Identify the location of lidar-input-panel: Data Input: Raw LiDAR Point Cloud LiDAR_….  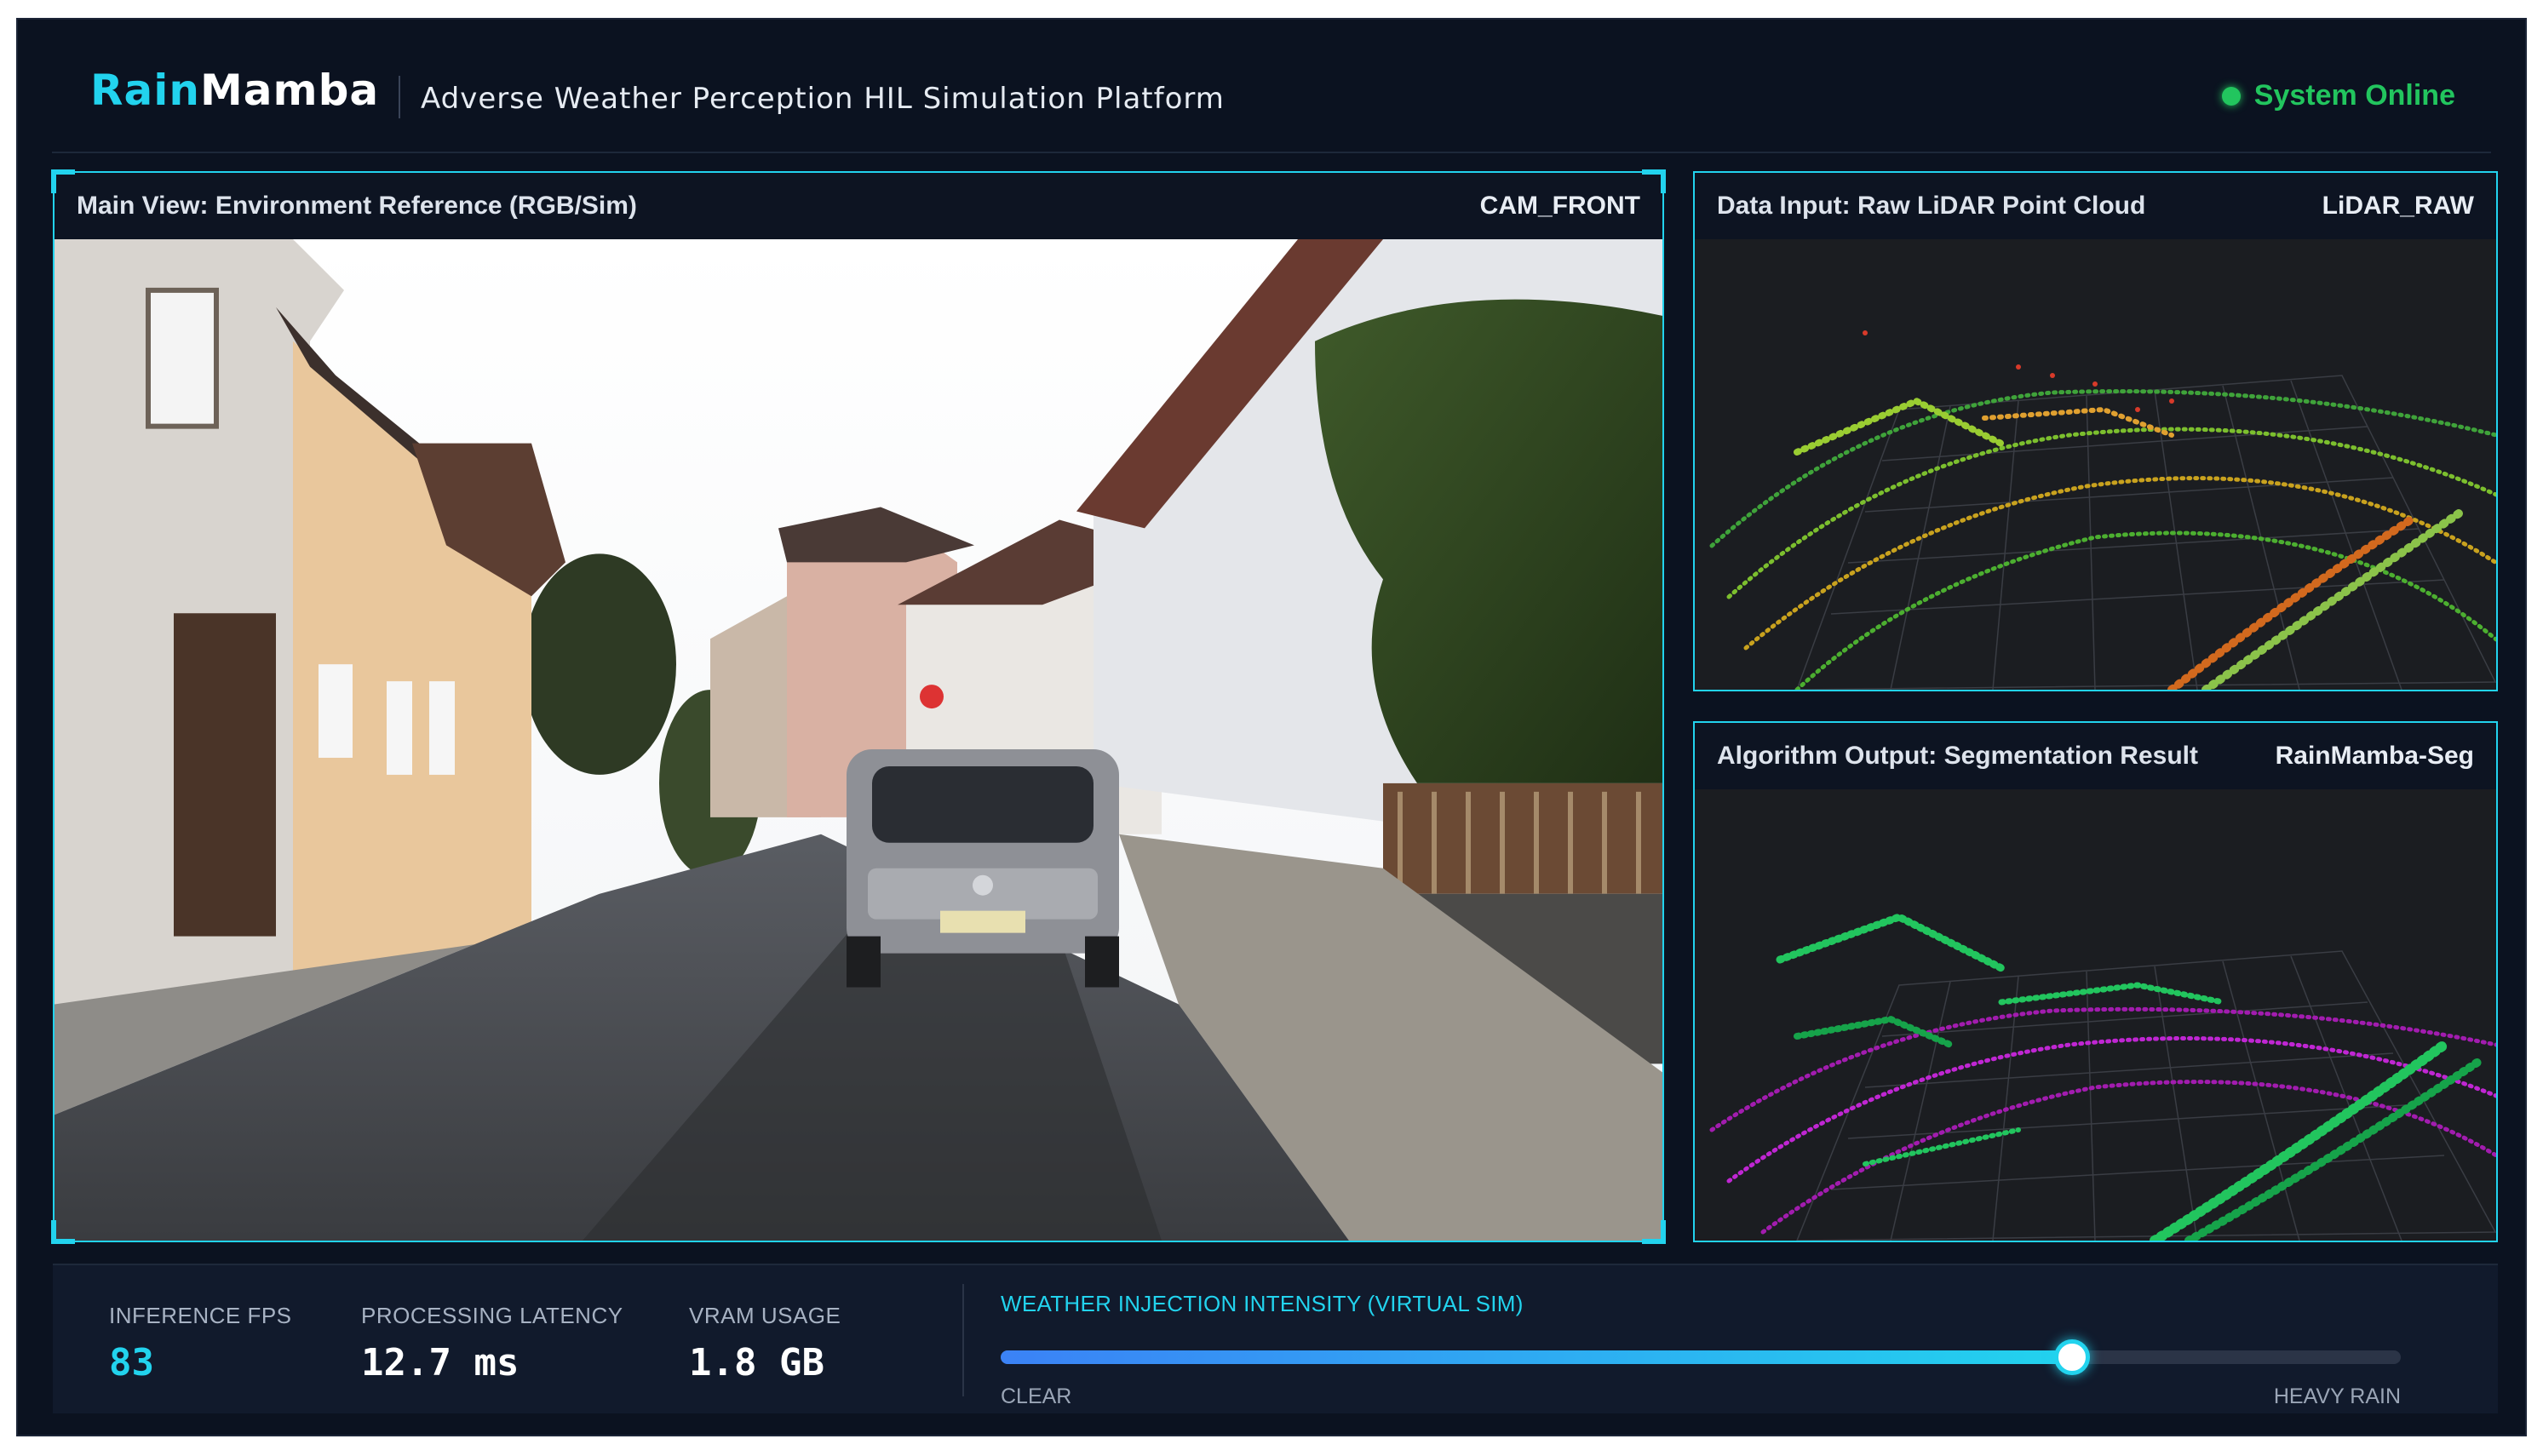
(2095, 431).